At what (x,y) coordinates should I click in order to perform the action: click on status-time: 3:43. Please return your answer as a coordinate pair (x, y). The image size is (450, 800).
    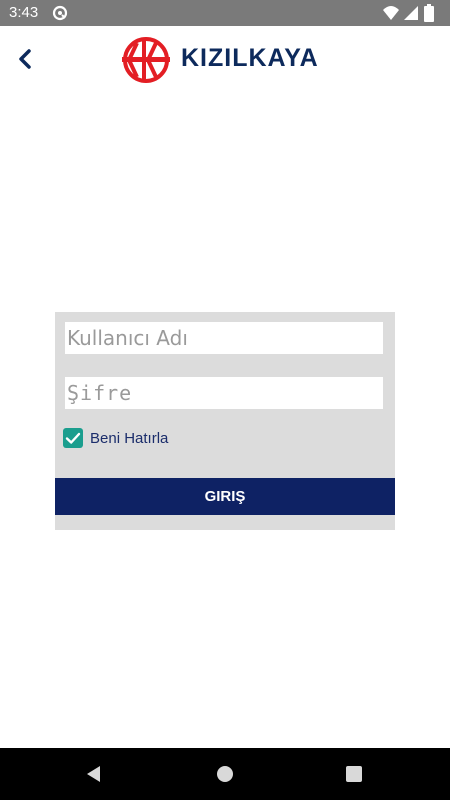
    Looking at the image, I should click on (24, 12).